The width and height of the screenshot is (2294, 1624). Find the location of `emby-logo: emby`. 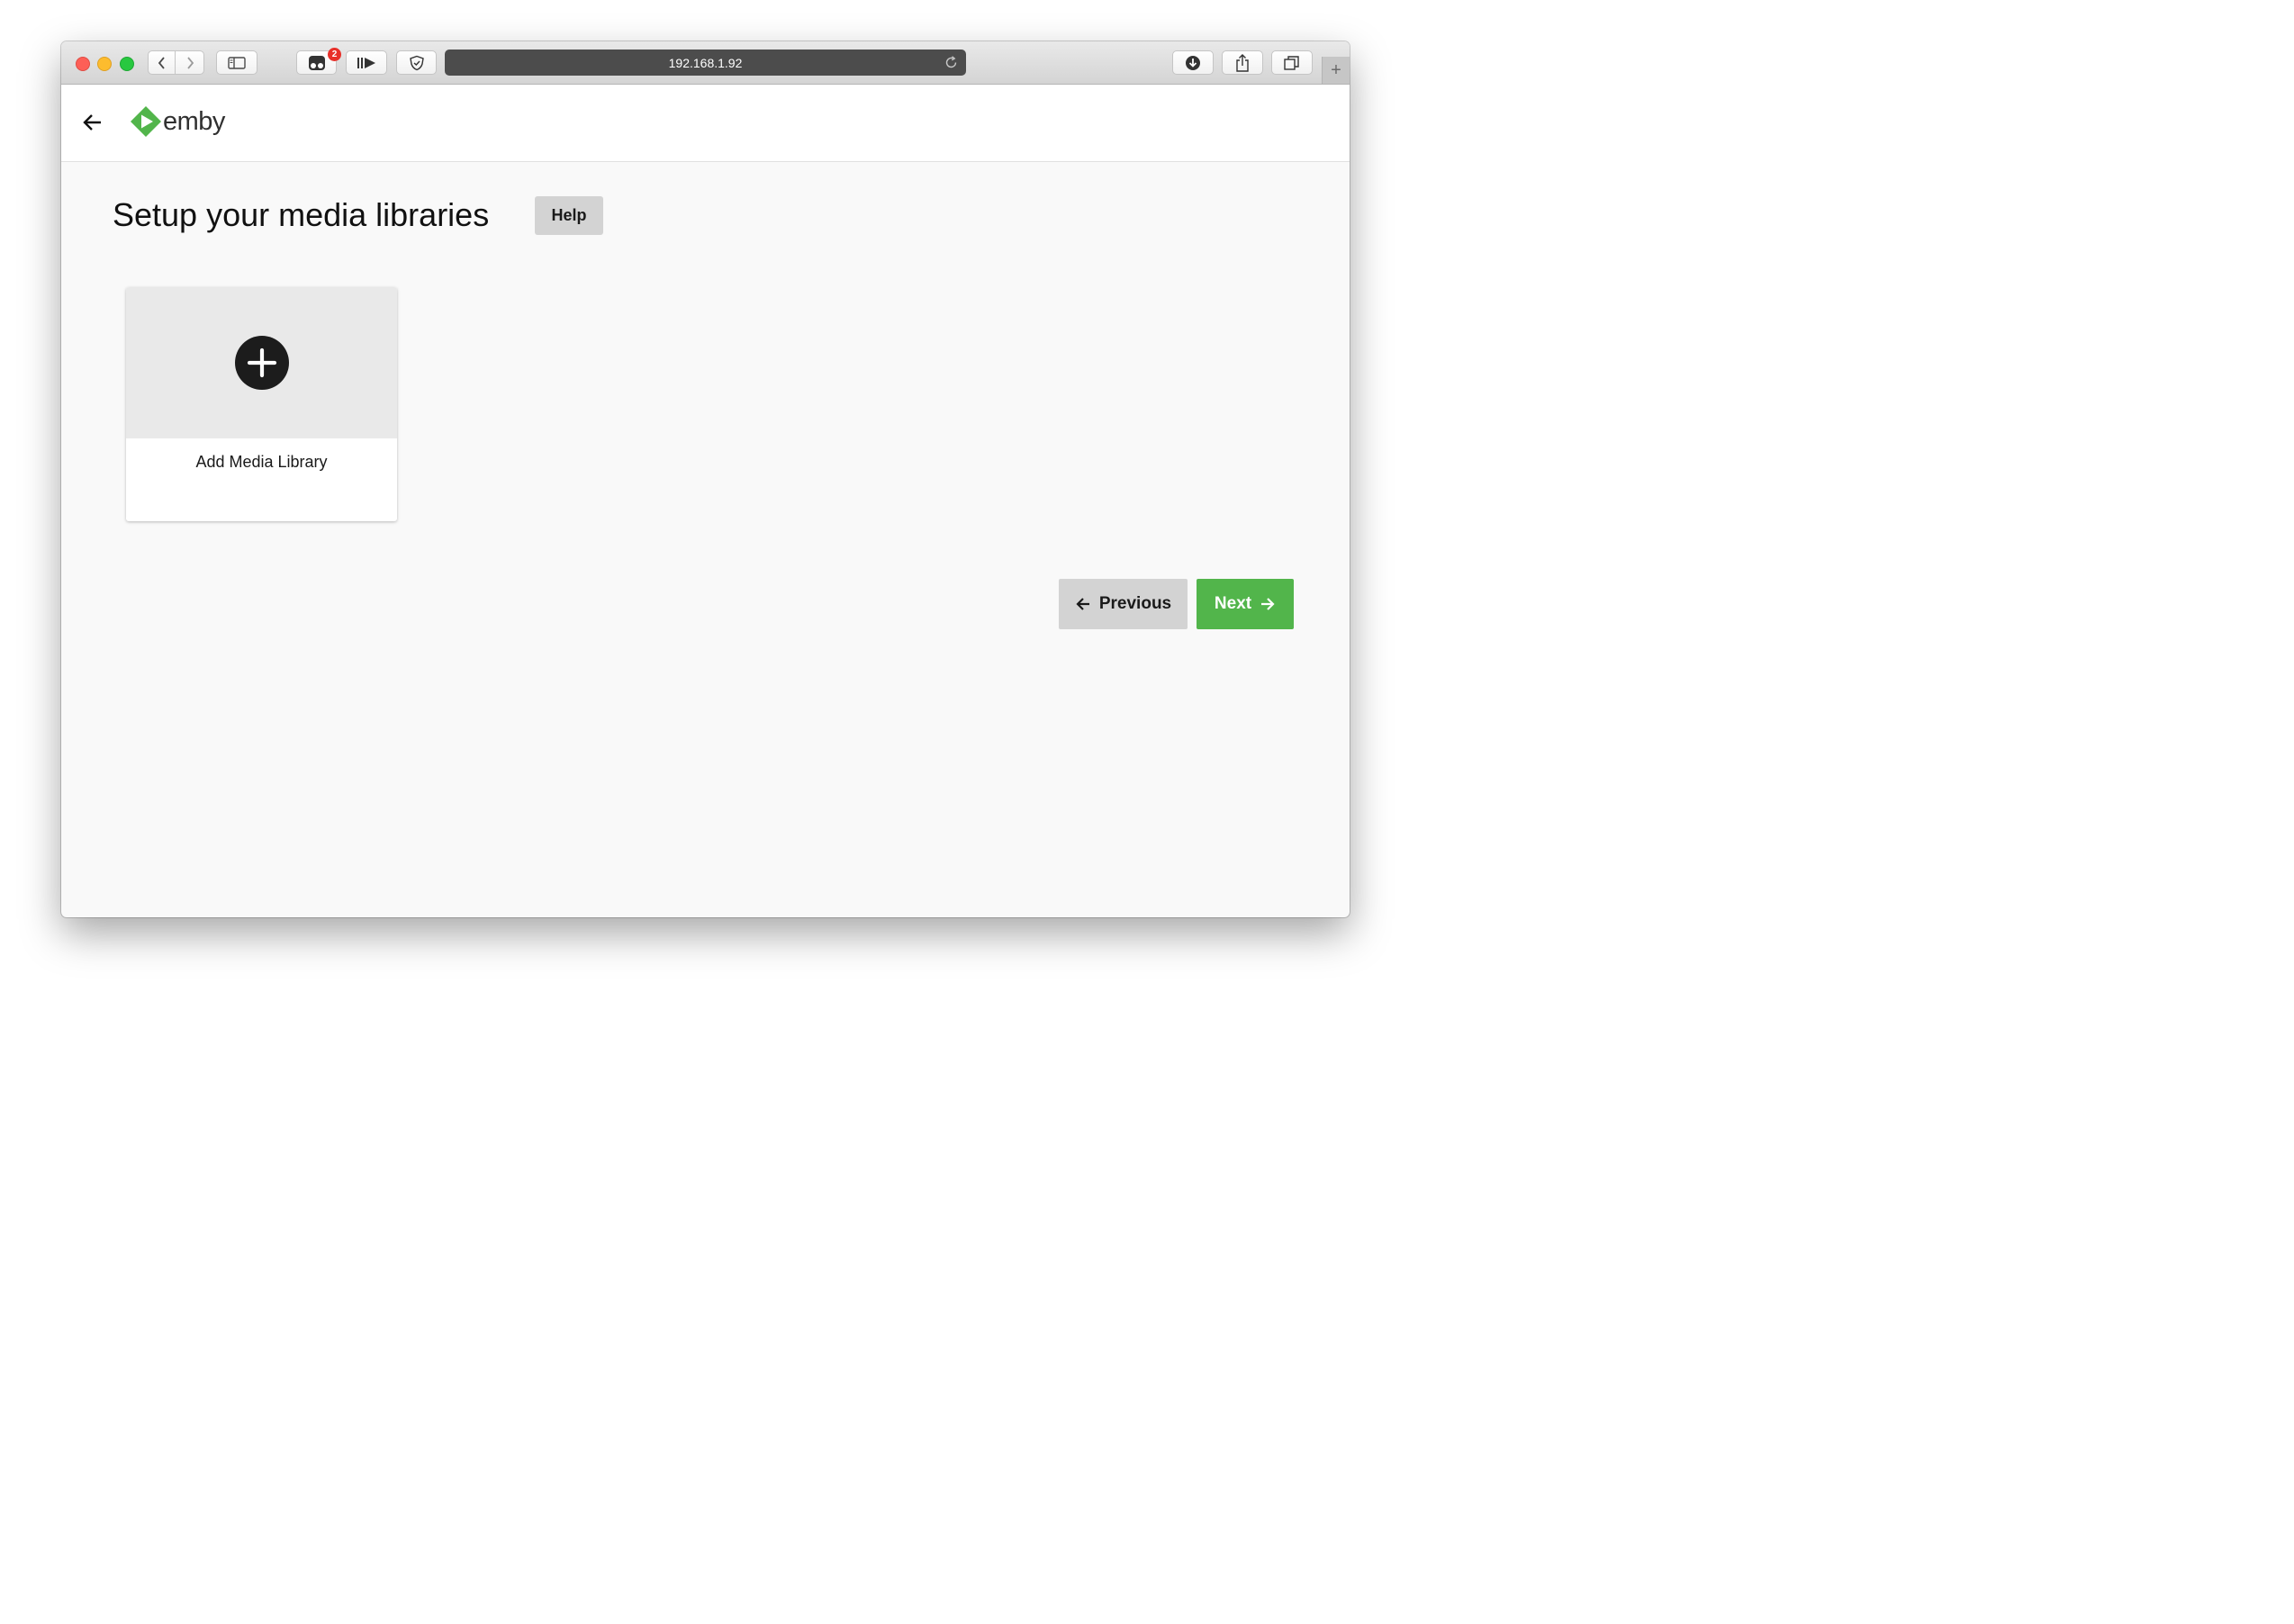

emby-logo: emby is located at coordinates (177, 121).